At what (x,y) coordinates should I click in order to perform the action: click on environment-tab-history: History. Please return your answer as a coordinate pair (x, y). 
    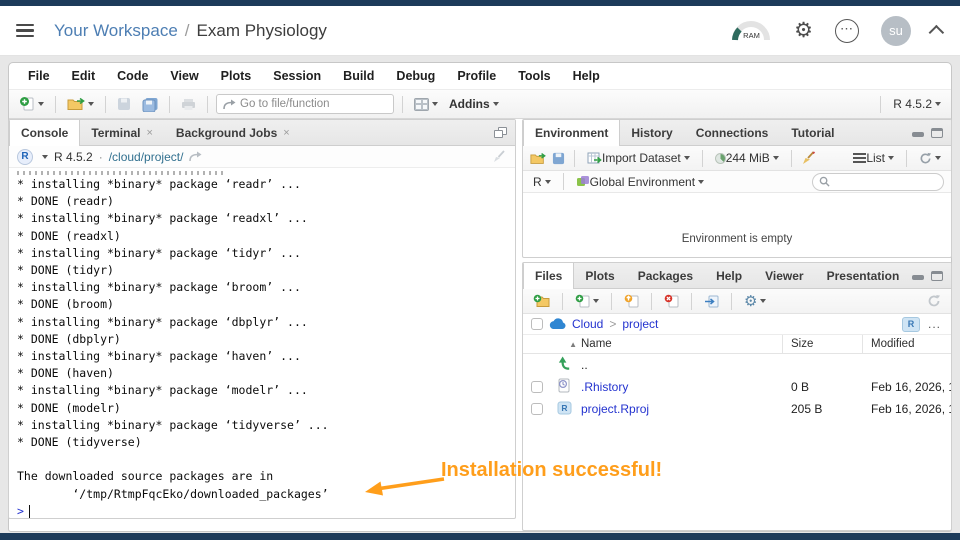
    Looking at the image, I should click on (652, 132).